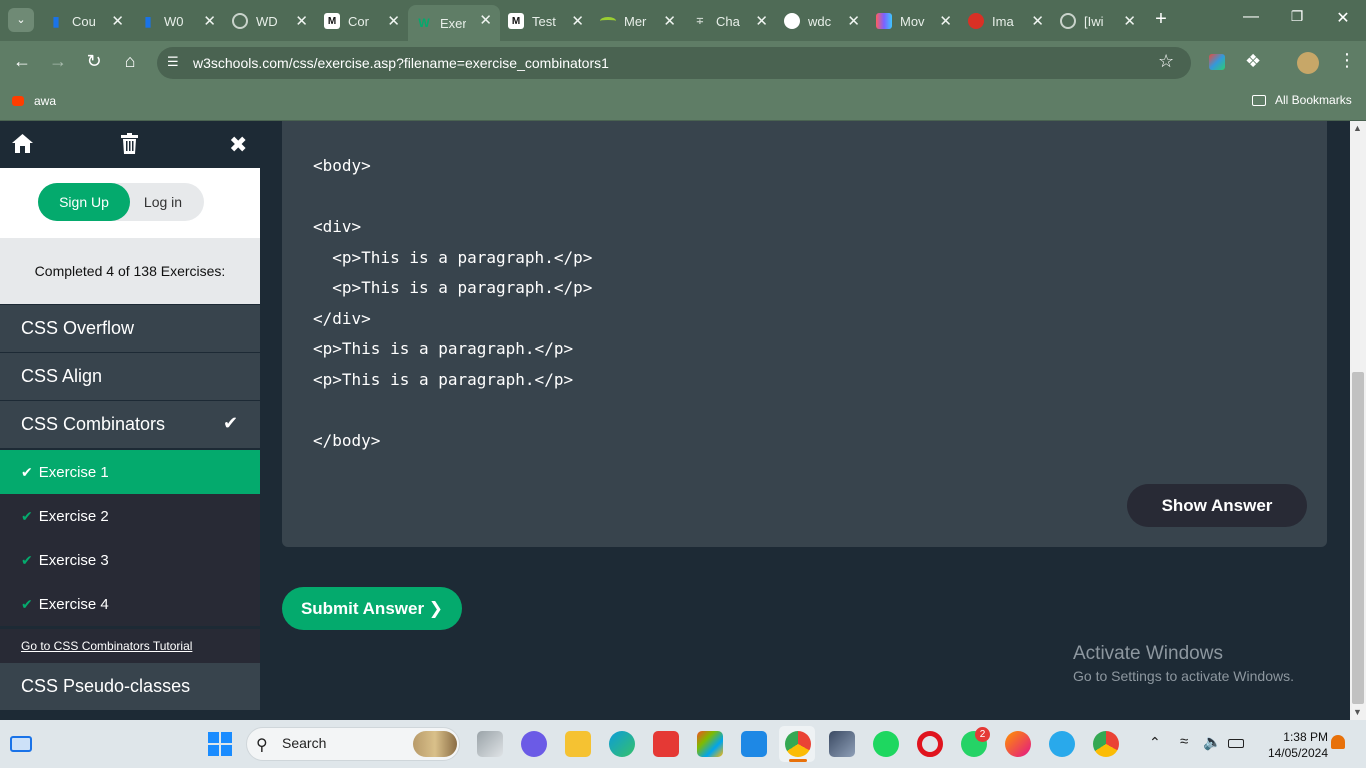 The height and width of the screenshot is (768, 1366). I want to click on exercise-label: Exercise 4, so click(73, 604).